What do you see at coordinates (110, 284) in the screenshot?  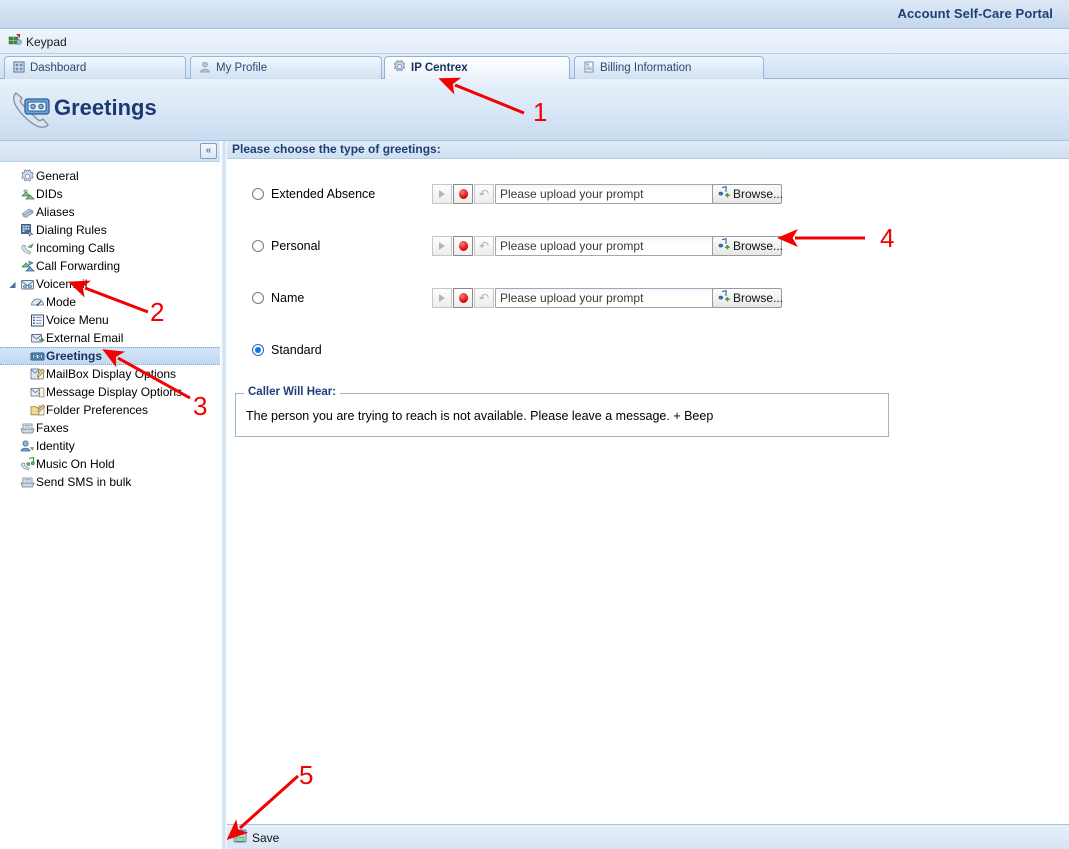 I see `sidebar-item-voicemail: ◢ Voicemail` at bounding box center [110, 284].